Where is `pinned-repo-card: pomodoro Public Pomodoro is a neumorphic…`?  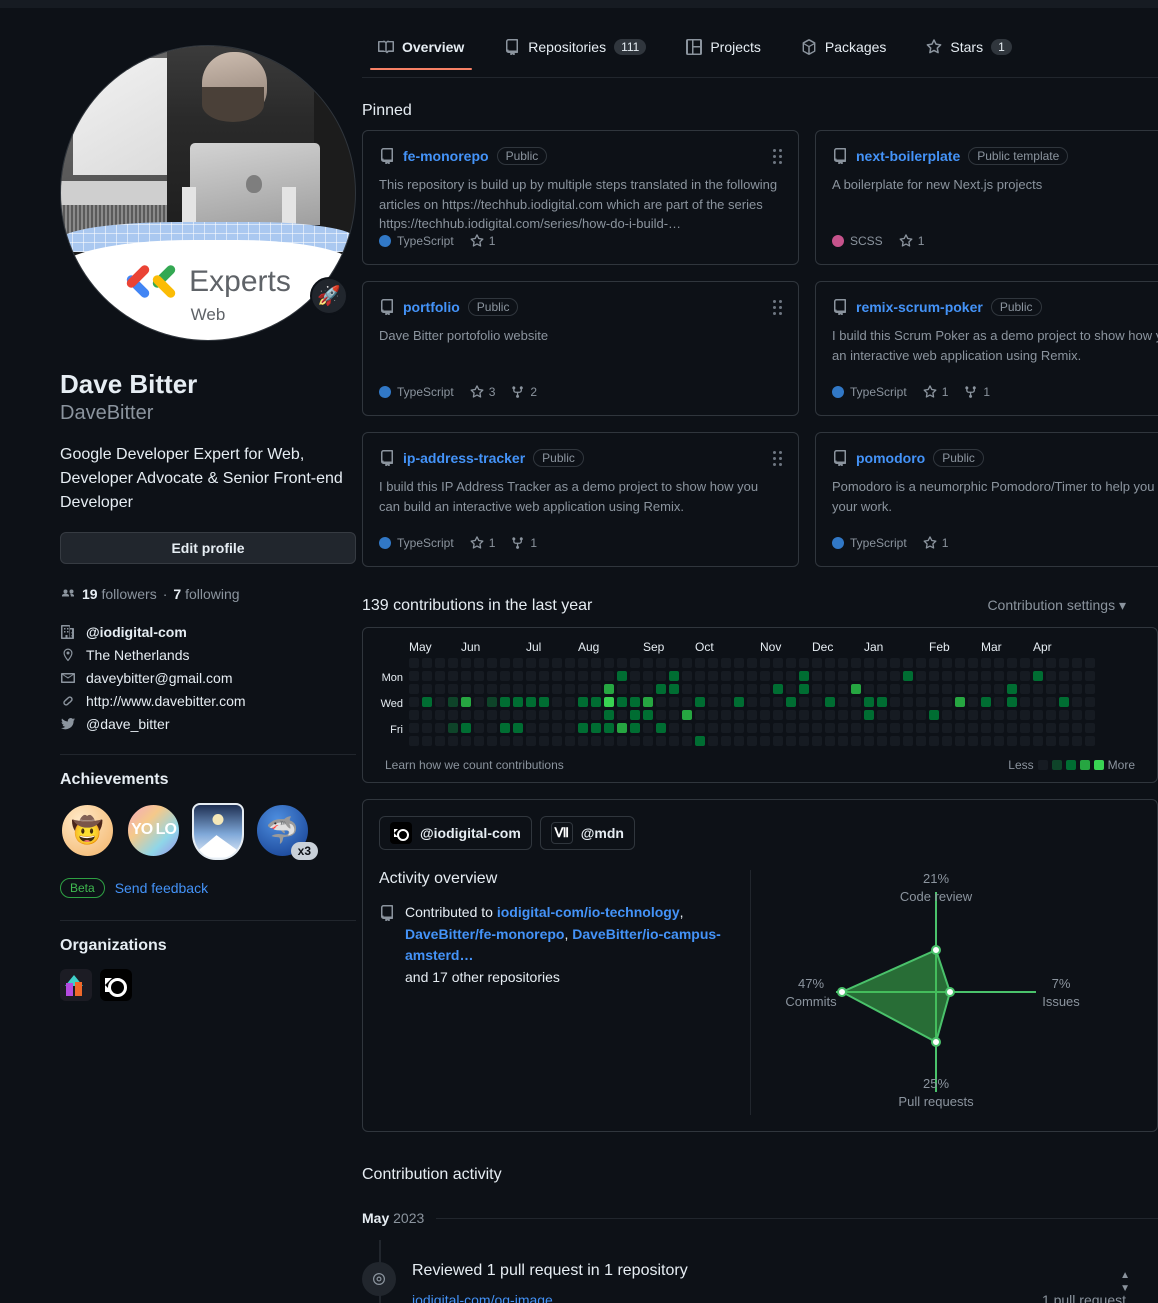 pinned-repo-card: pomodoro Public Pomodoro is a neumorphic… is located at coordinates (986, 499).